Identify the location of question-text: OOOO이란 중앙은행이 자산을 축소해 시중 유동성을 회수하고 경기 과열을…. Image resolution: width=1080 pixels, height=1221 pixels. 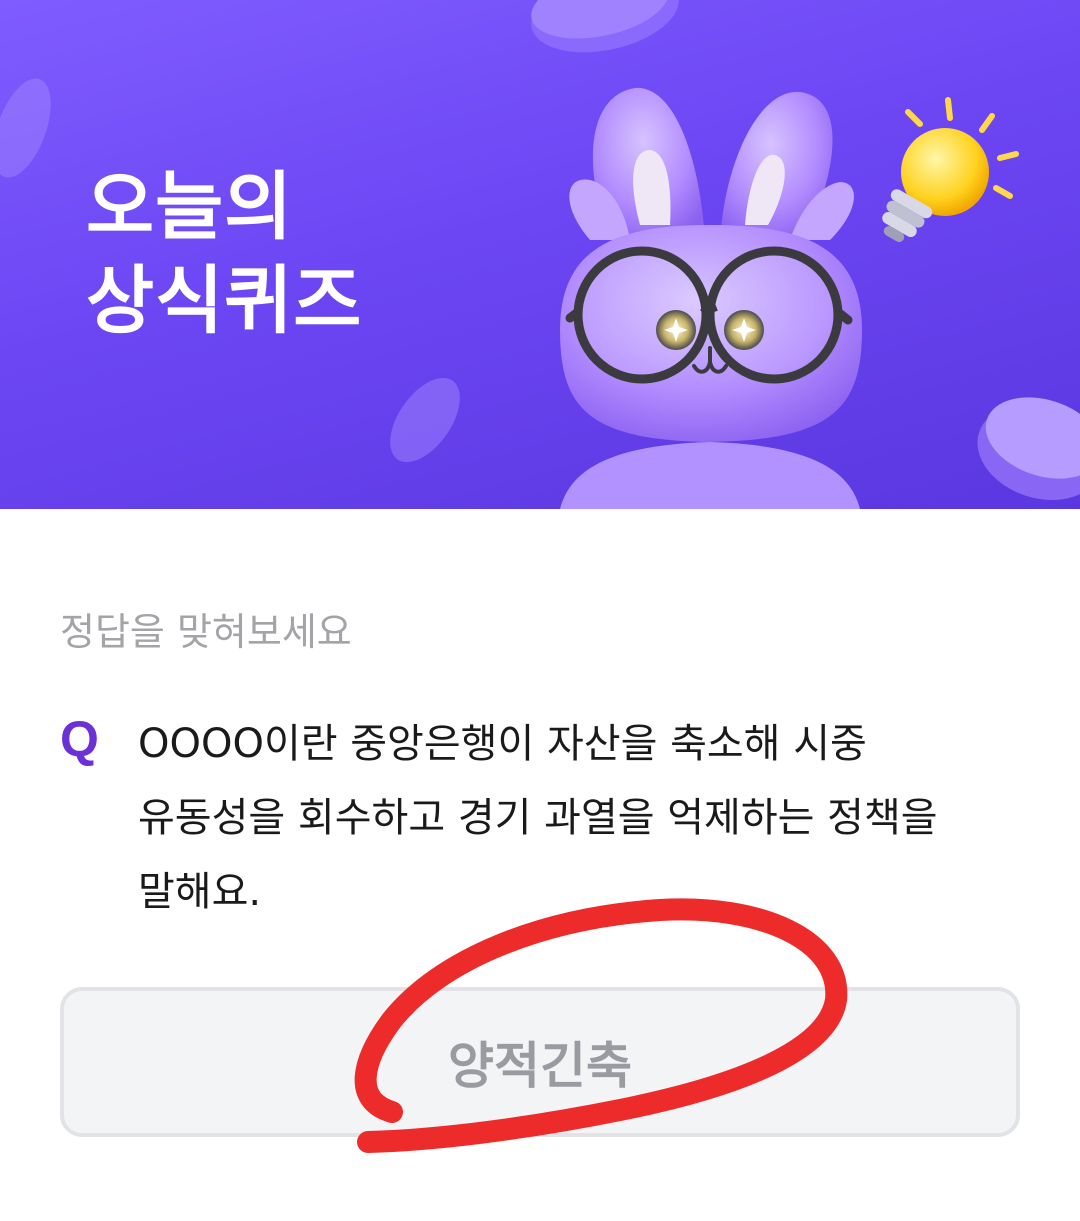
(538, 818).